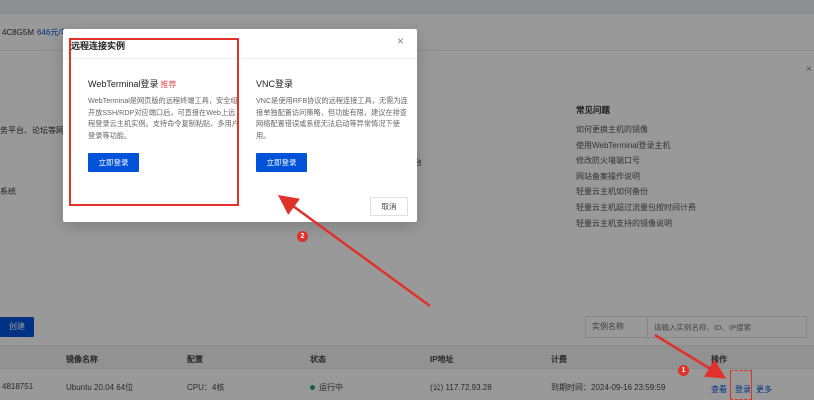  I want to click on step-badge-1: 1, so click(683, 370).